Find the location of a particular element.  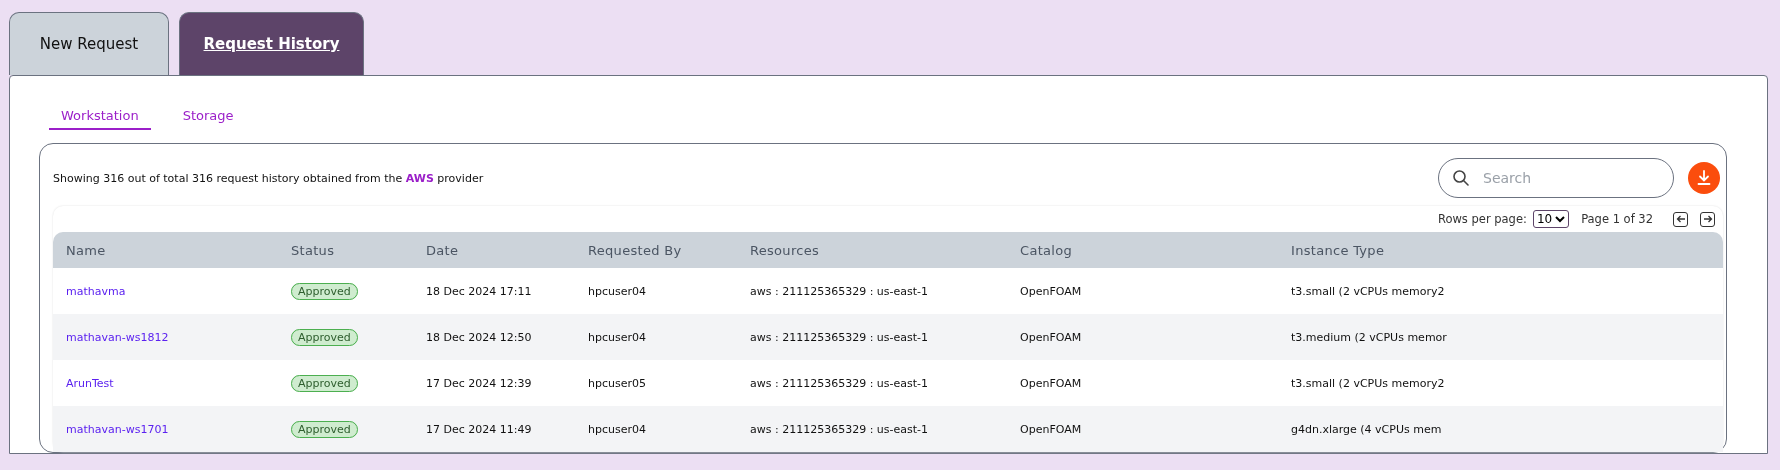

download-button is located at coordinates (1704, 178).